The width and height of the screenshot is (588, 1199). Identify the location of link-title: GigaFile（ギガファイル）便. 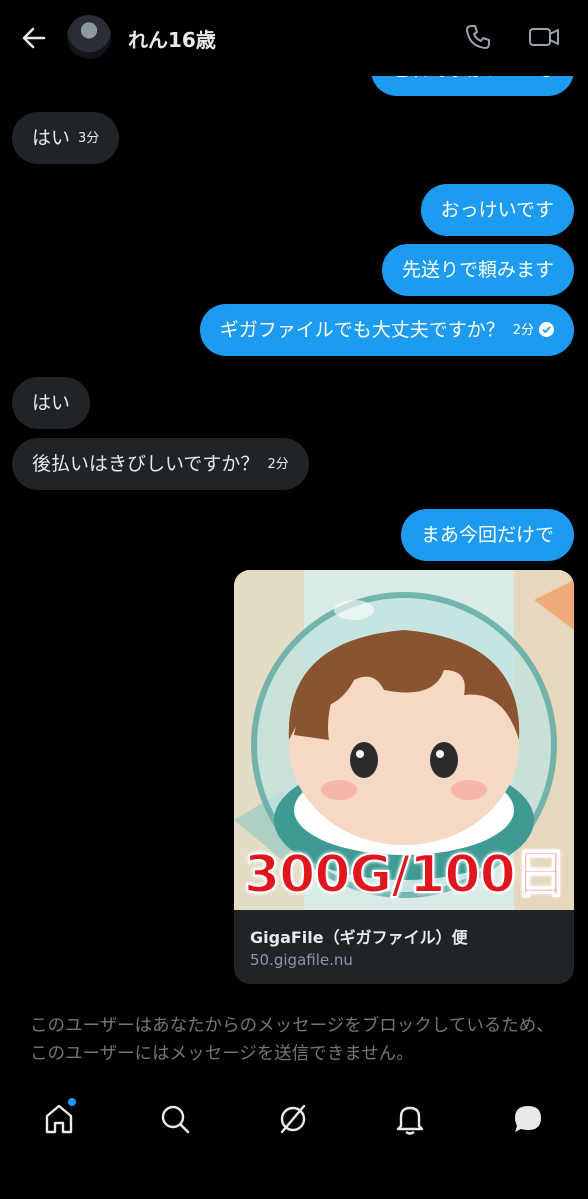
(359, 937).